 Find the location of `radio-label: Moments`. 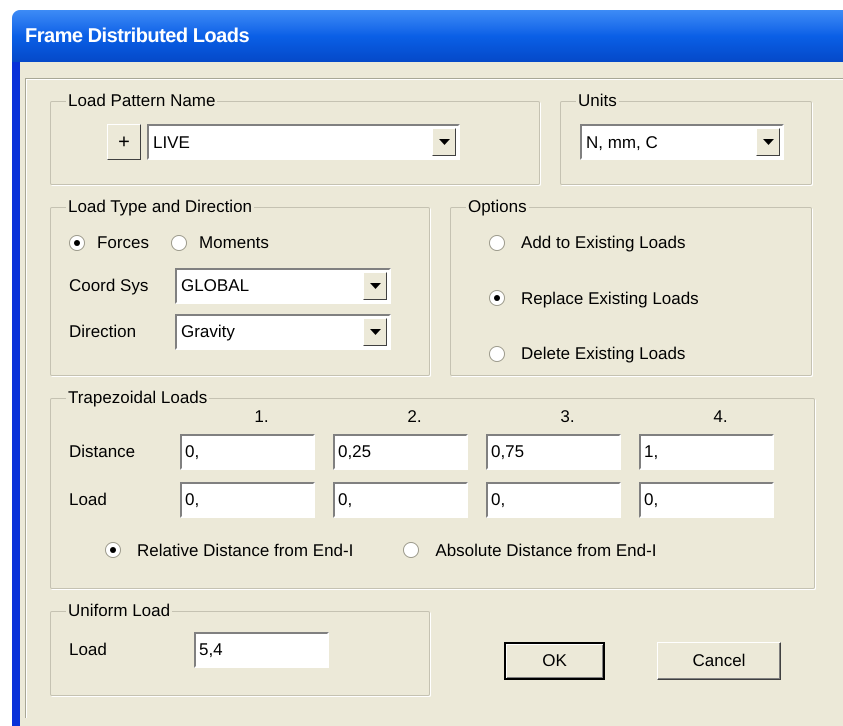

radio-label: Moments is located at coordinates (233, 243).